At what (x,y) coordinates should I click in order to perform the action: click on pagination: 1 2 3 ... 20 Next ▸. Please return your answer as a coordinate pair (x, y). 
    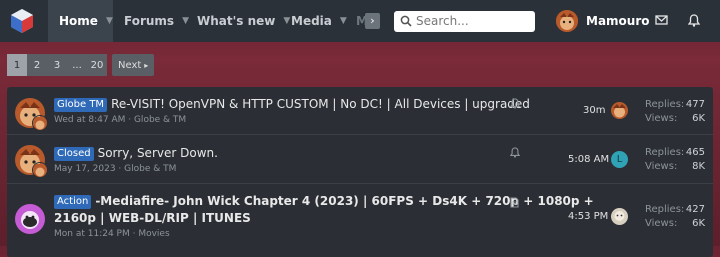
    Looking at the image, I should click on (81, 65).